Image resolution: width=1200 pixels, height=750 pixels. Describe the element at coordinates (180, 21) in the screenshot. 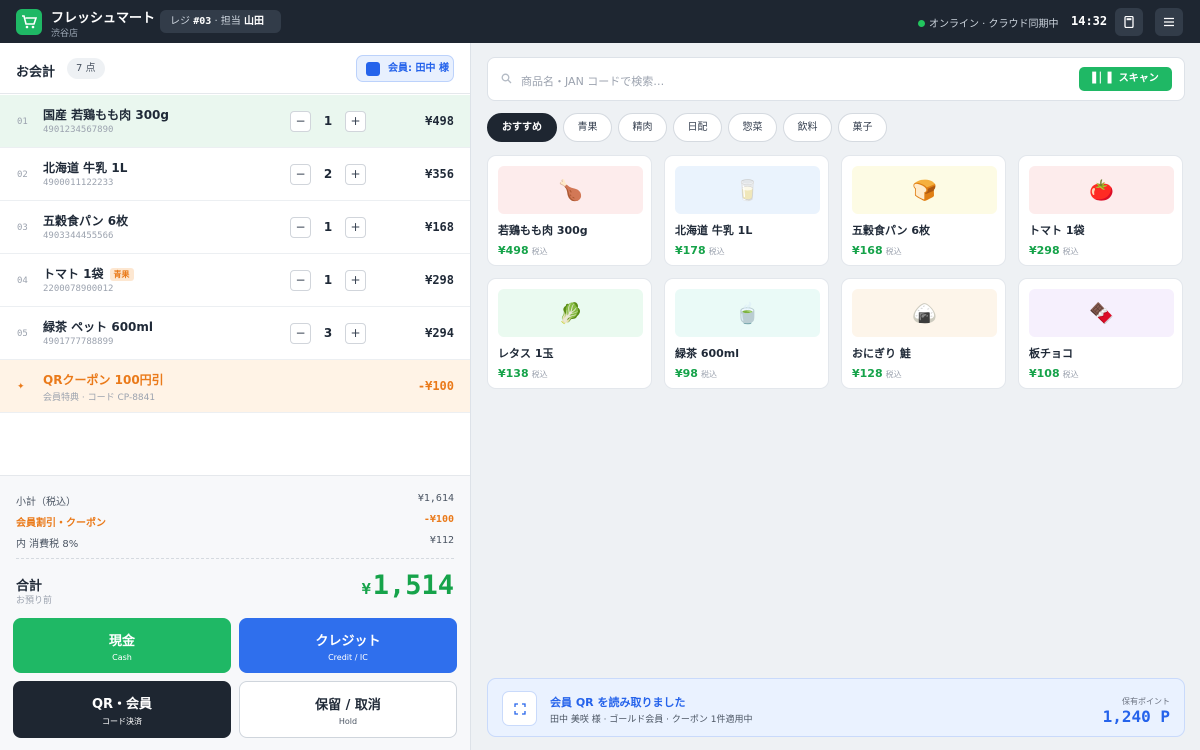

I see `register-label: レジ` at that location.